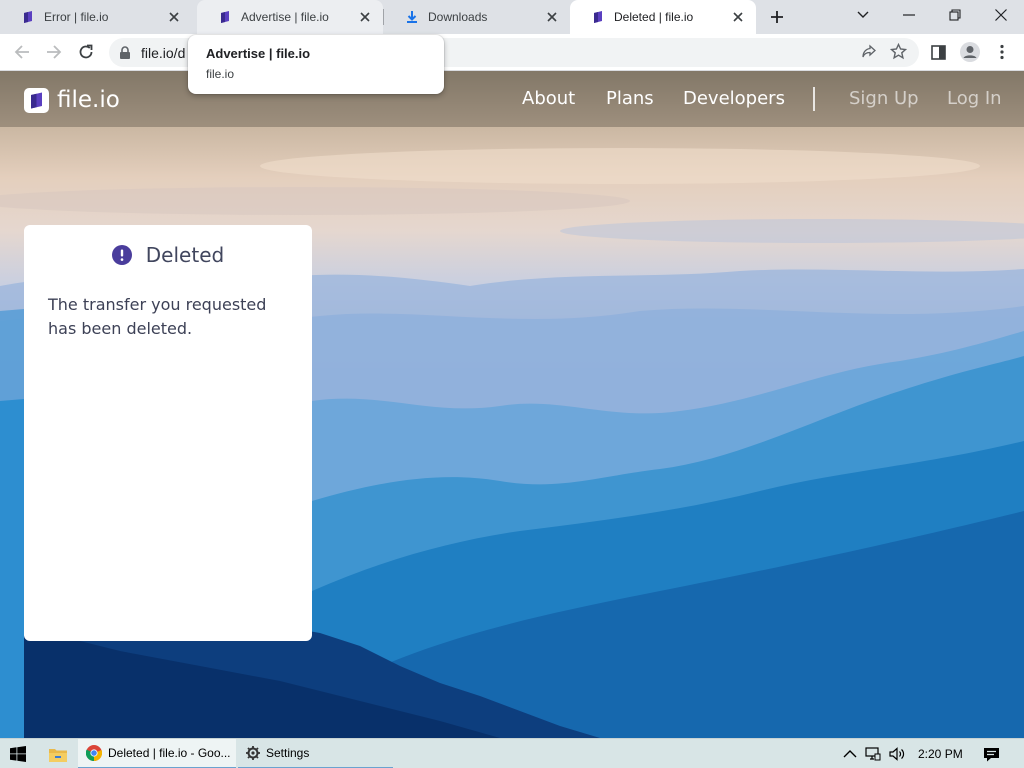  I want to click on card-title: Deleted, so click(185, 255).